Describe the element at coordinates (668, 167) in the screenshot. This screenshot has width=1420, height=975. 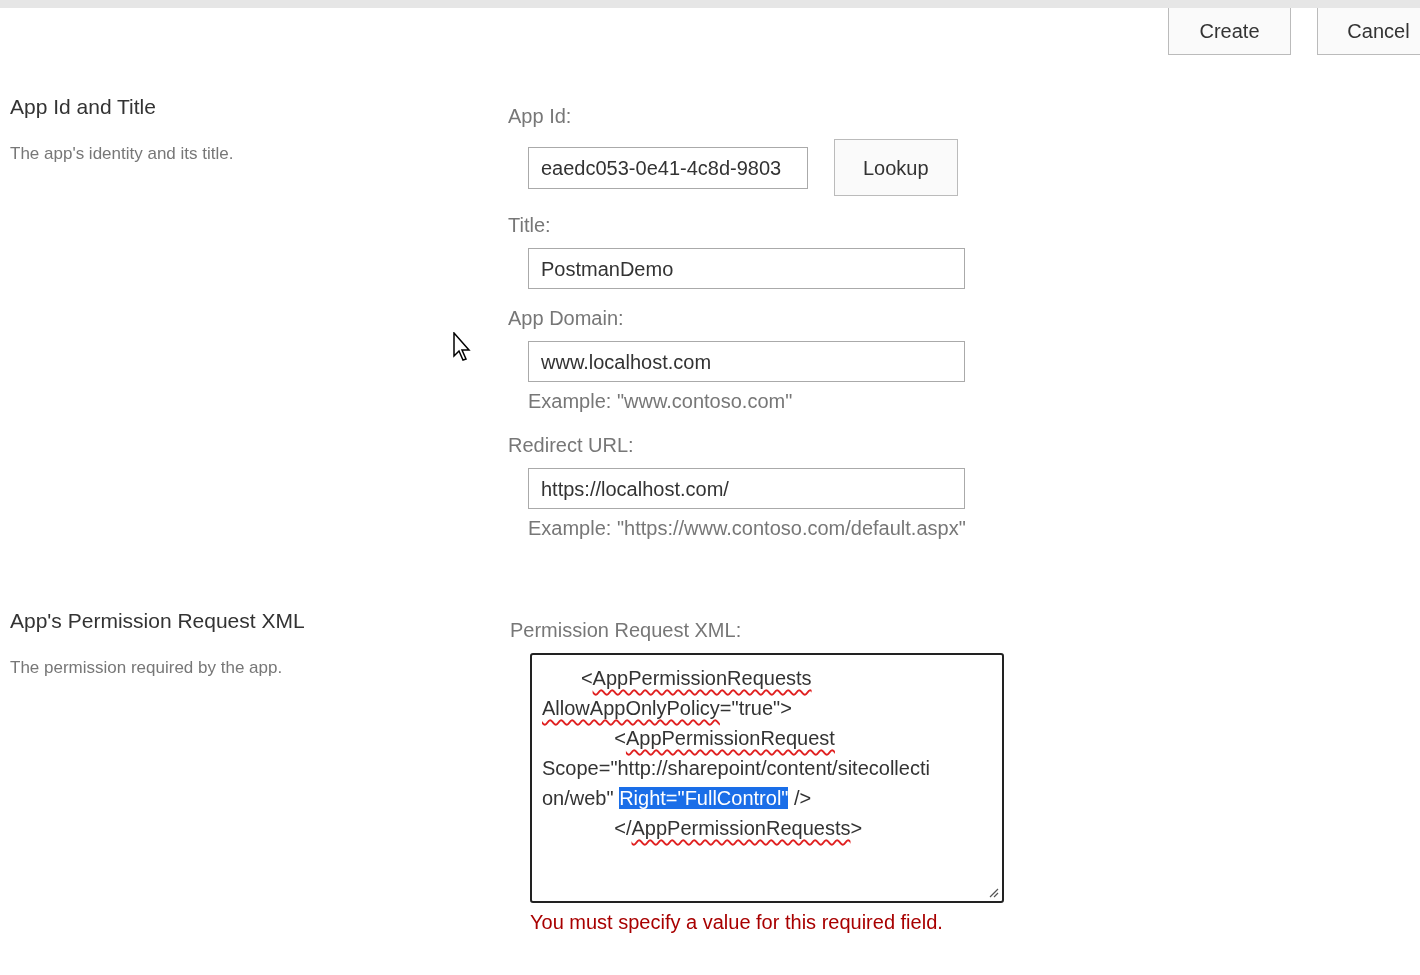
I see `input-field: eaedc053-0e41-4c8d-9803` at that location.